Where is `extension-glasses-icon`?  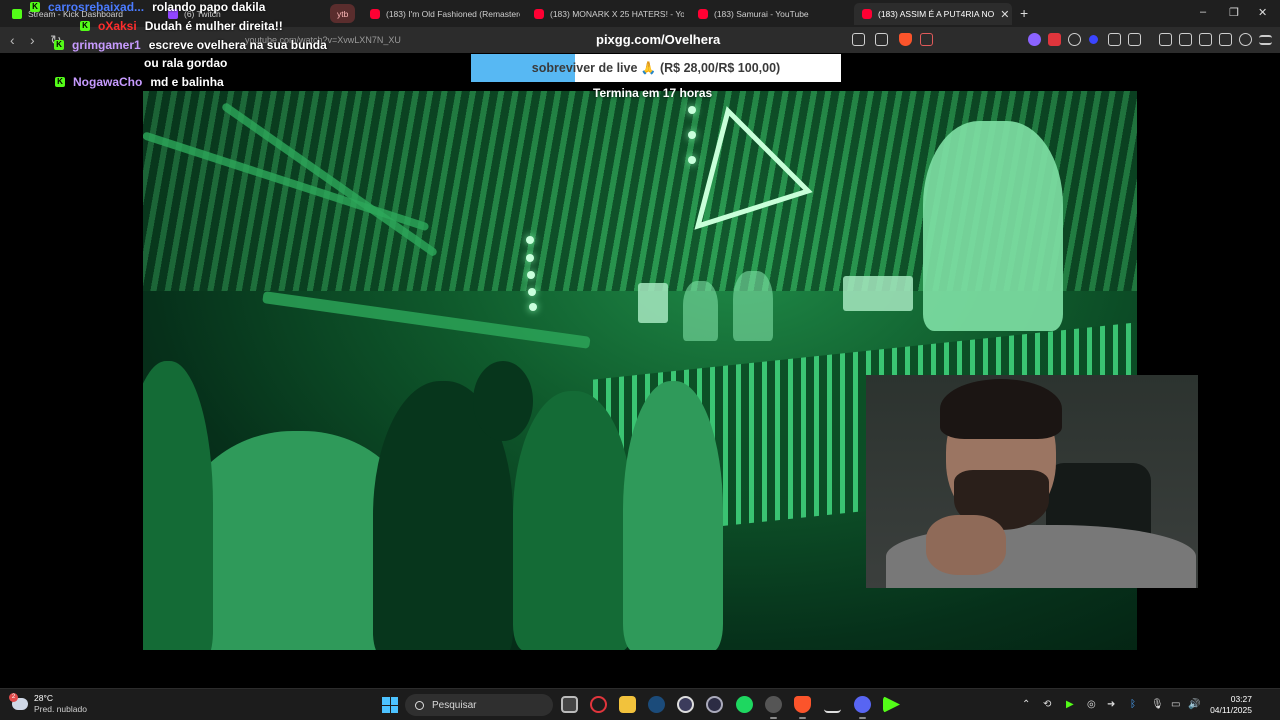
extension-glasses-icon is located at coordinates (1074, 39).